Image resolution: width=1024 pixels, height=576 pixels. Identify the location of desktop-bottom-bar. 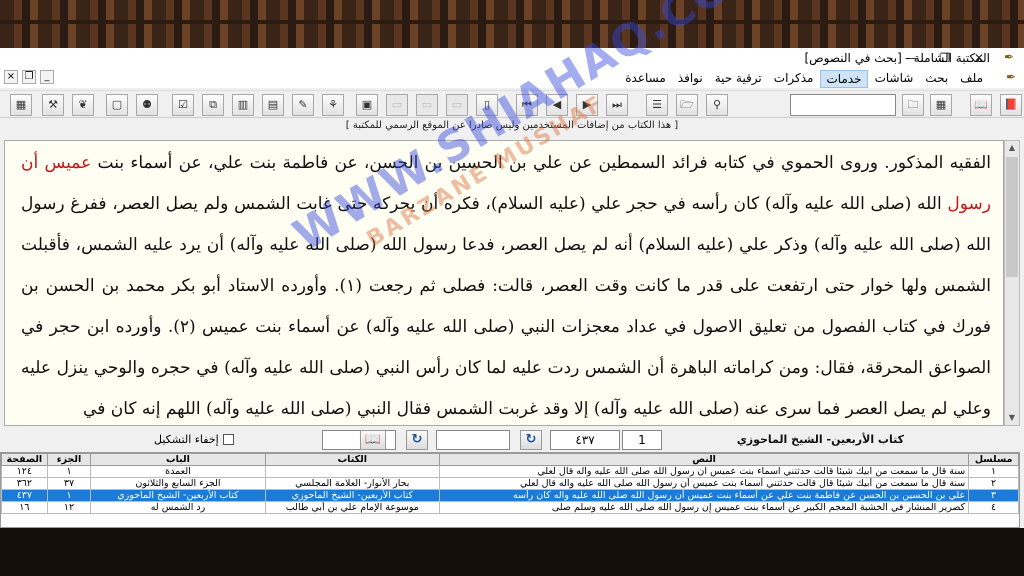
(512, 552).